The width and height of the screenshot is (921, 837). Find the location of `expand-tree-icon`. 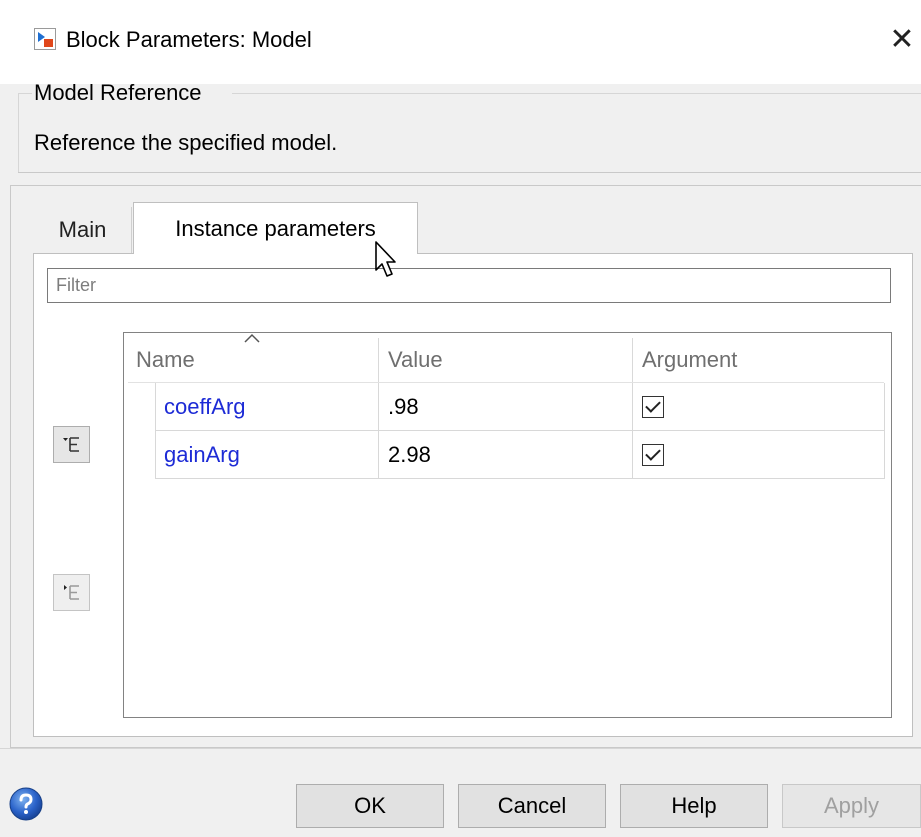

expand-tree-icon is located at coordinates (71, 444).